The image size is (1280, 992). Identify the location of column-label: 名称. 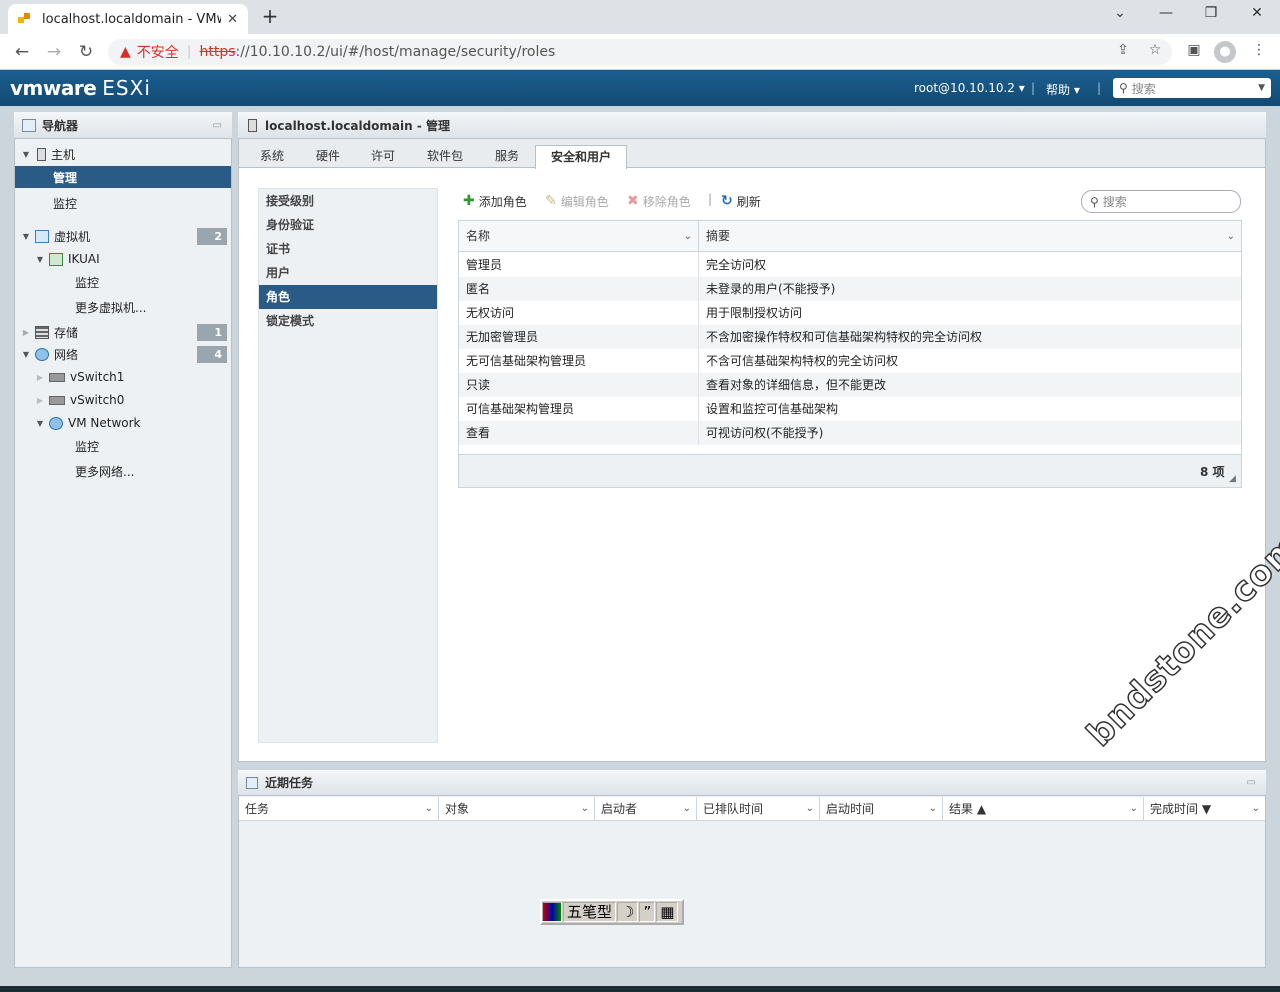
(478, 236).